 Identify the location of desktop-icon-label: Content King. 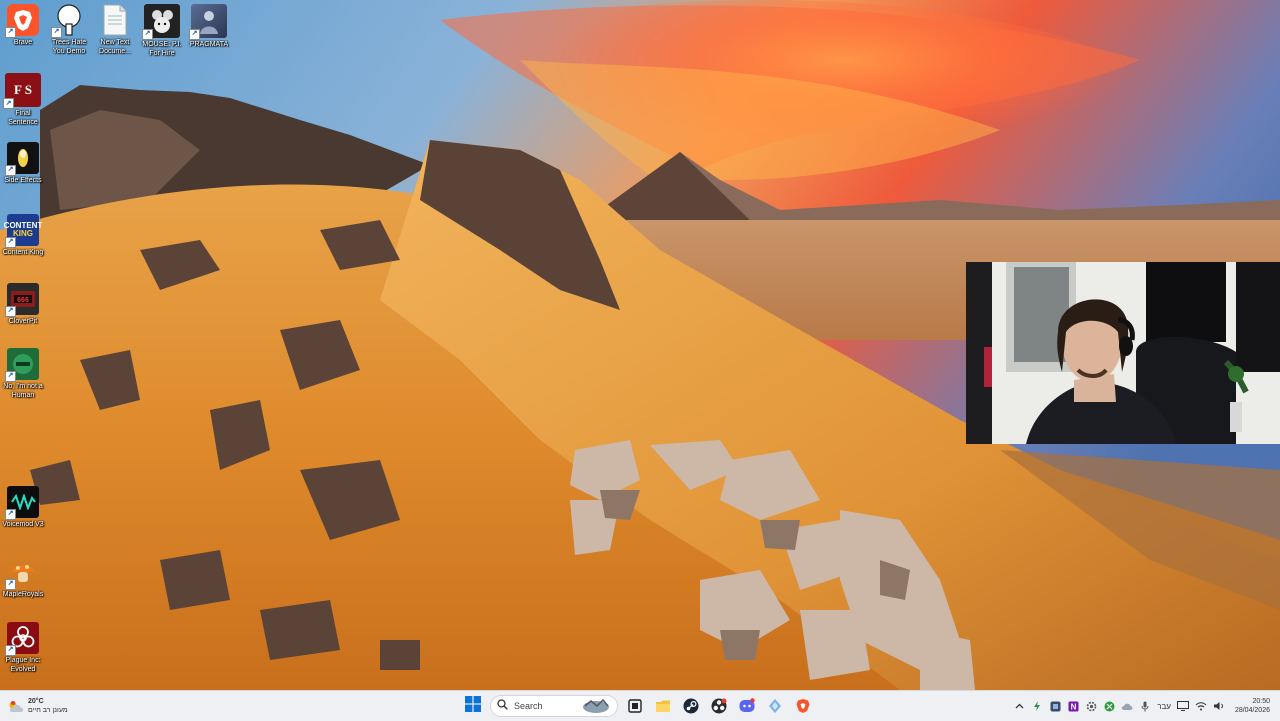
(23, 252).